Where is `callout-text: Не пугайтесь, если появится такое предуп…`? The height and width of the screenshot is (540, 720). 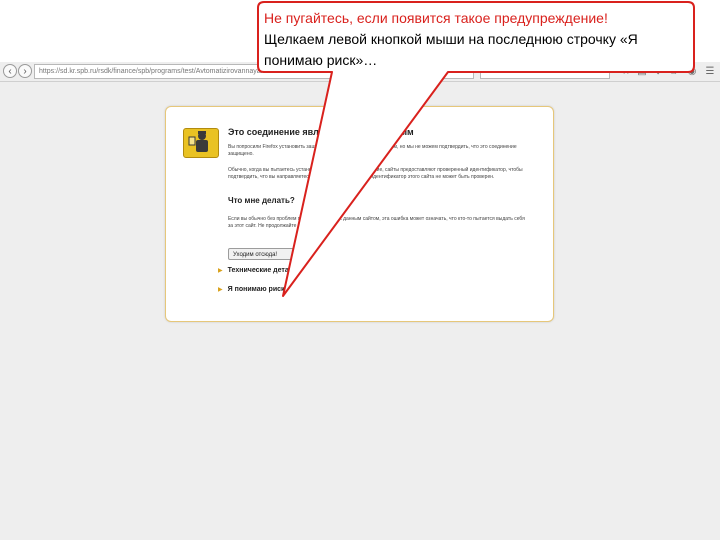 callout-text: Не пугайтесь, если появится такое предуп… is located at coordinates (489, 39).